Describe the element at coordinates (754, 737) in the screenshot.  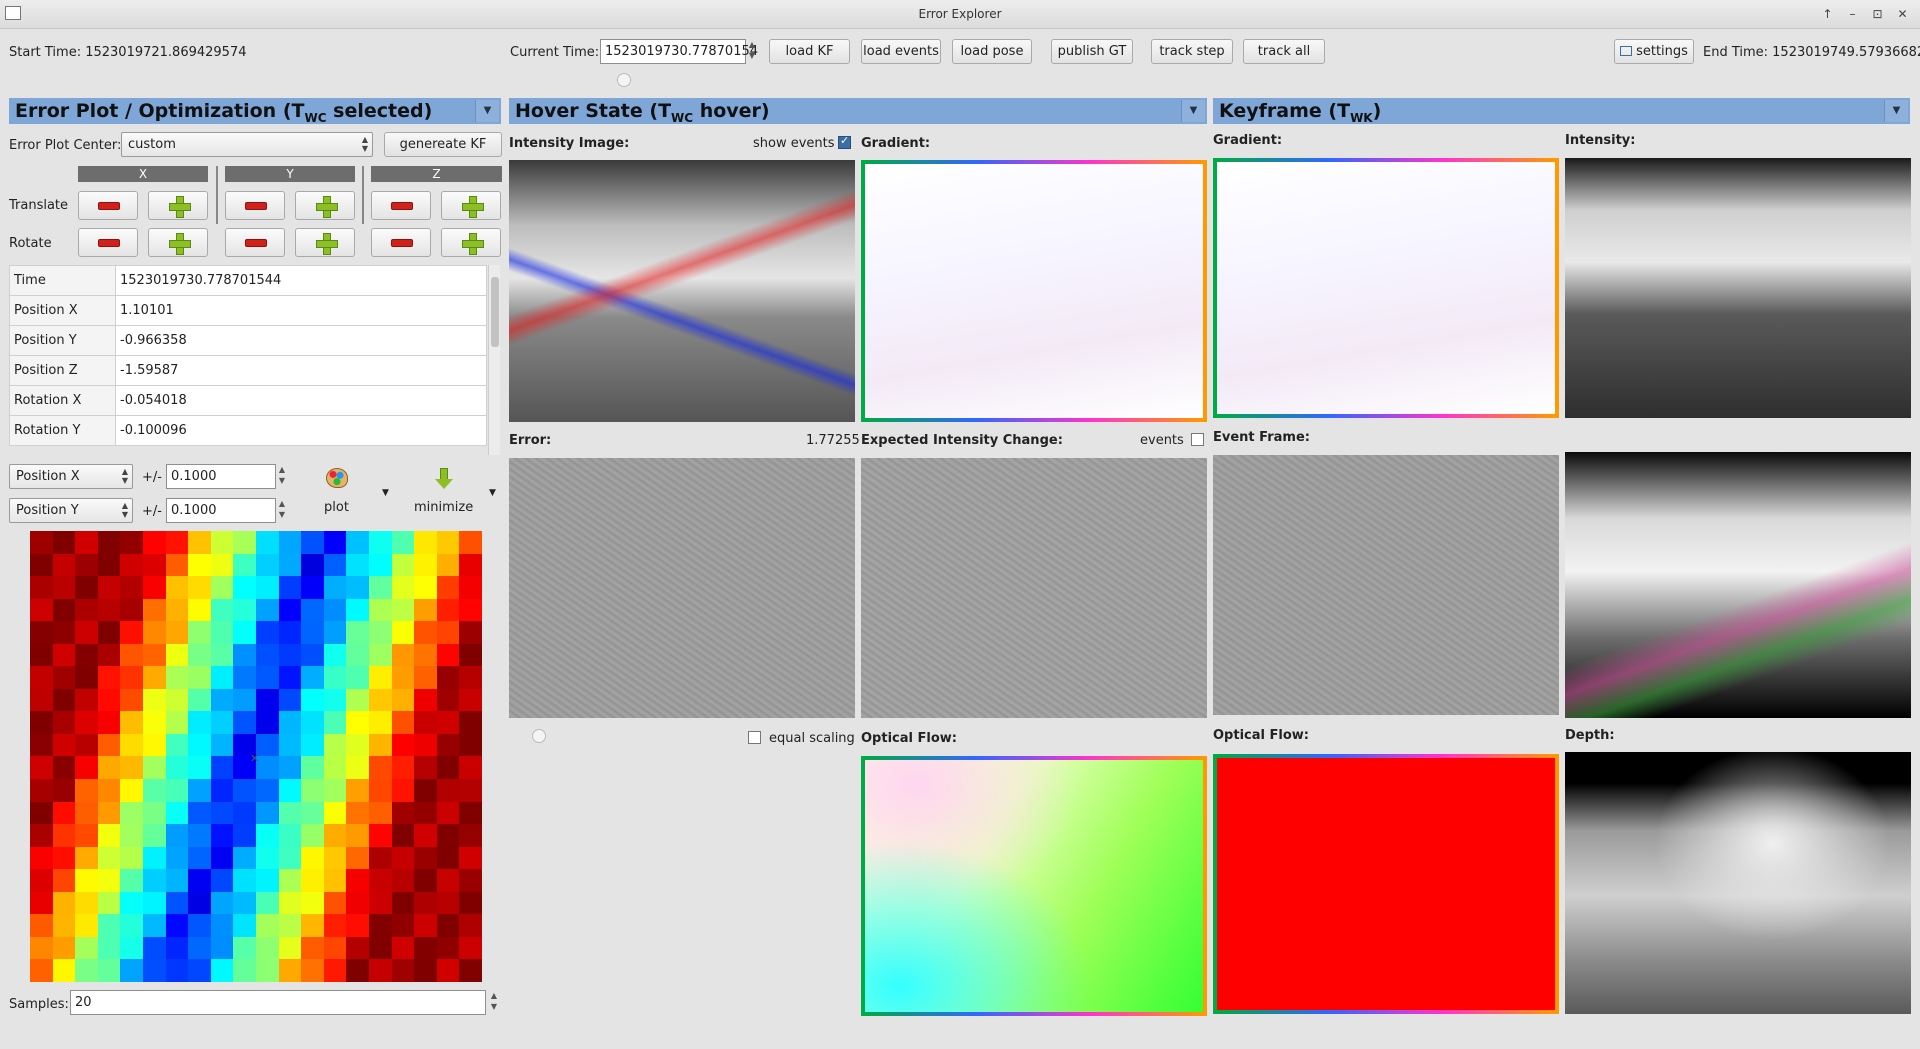
I see `equal-scaling-checkbox` at that location.